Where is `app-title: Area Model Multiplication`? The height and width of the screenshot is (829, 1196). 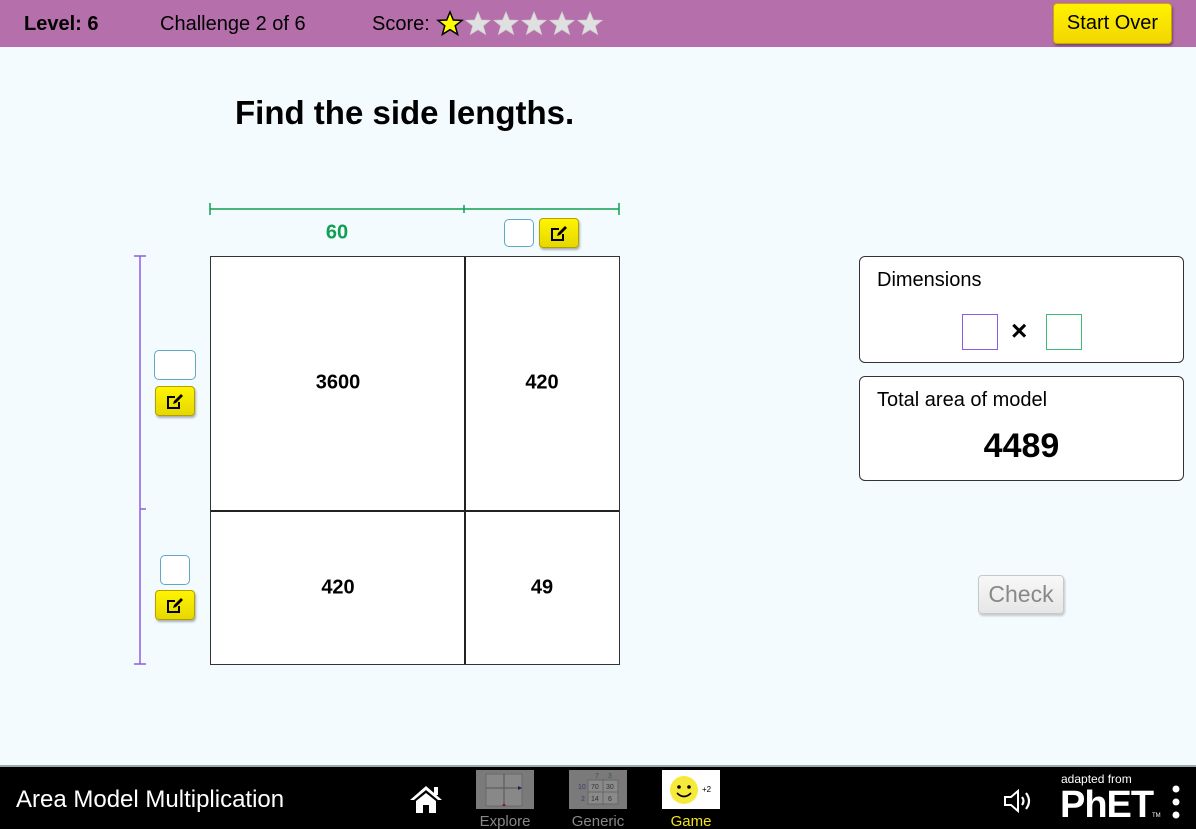
app-title: Area Model Multiplication is located at coordinates (150, 799).